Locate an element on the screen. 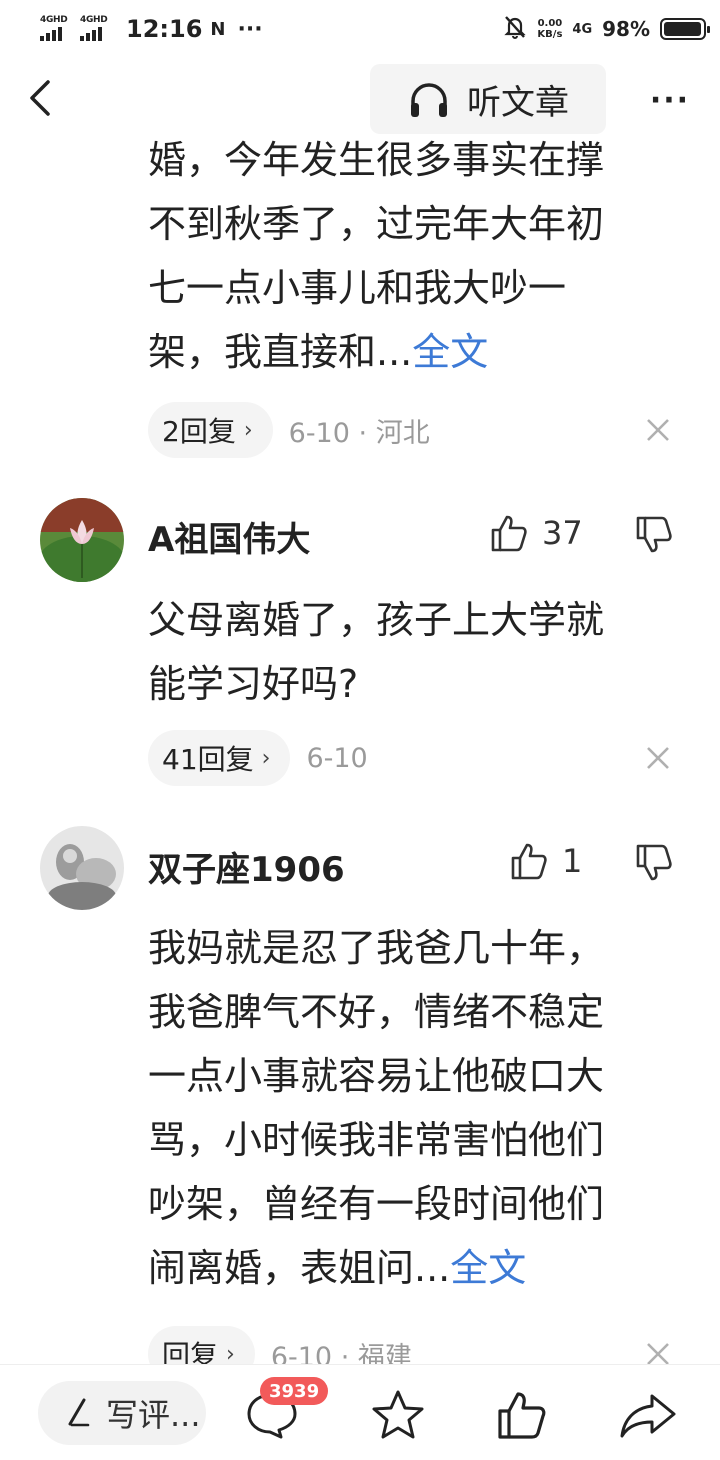 This screenshot has width=720, height=1460. network-speed: 0.00 KB/s is located at coordinates (550, 29).